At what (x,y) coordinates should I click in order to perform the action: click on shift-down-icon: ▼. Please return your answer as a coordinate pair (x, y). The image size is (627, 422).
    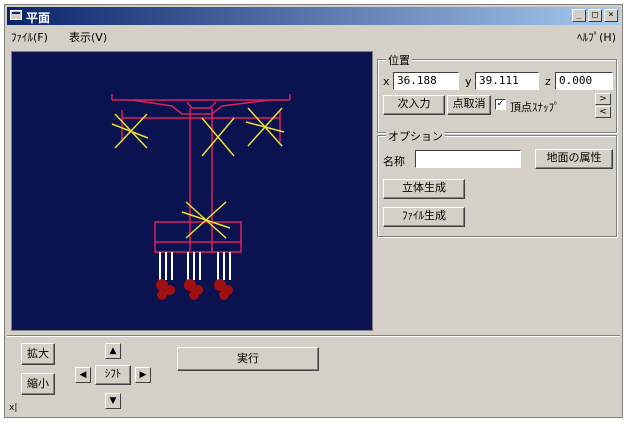
    Looking at the image, I should click on (113, 401).